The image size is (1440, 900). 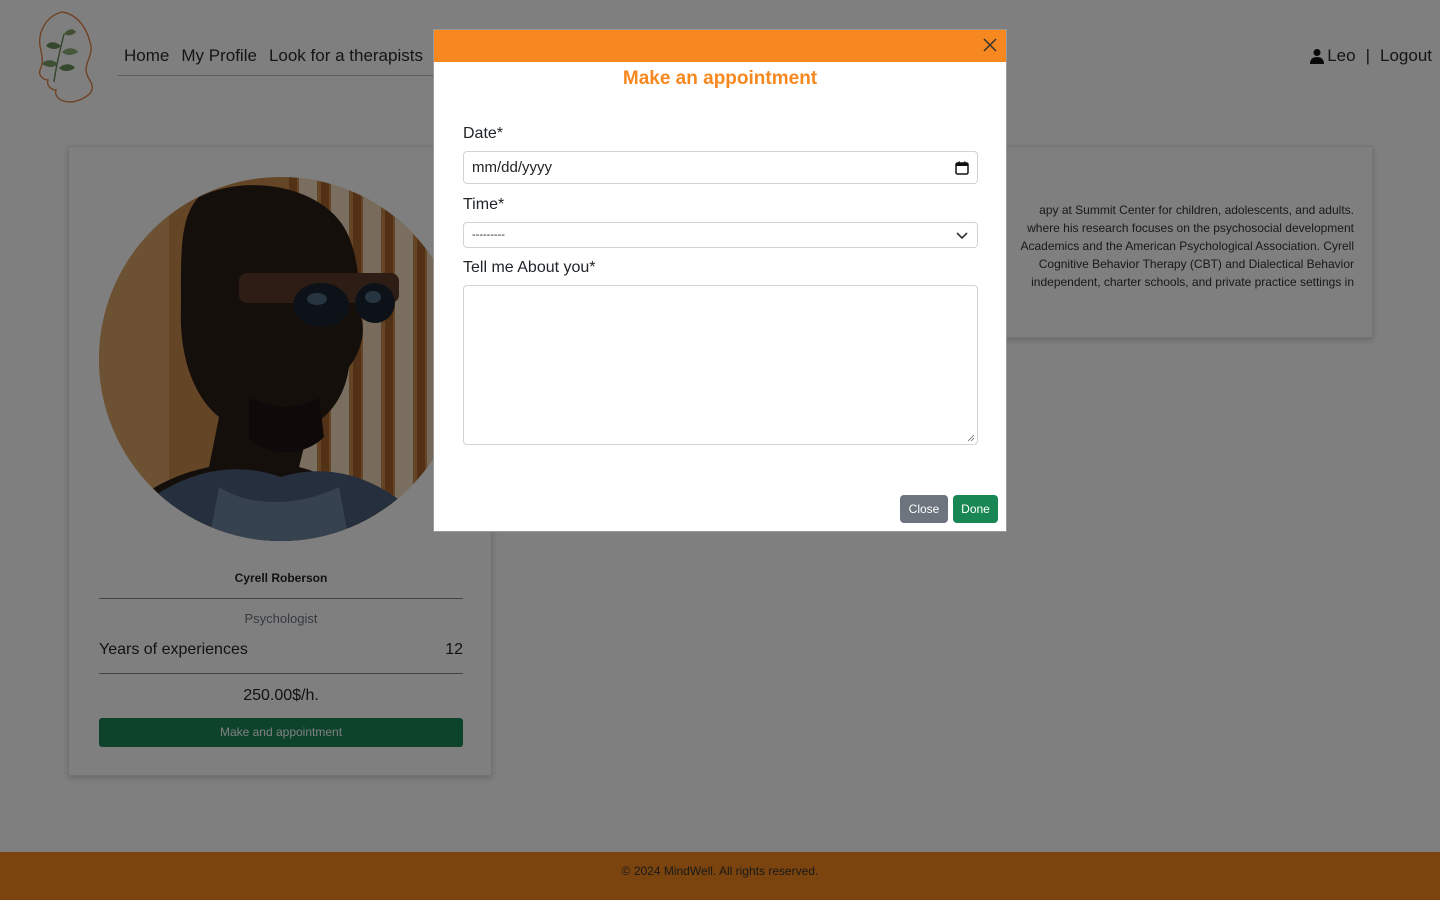 I want to click on done-button: Done, so click(x=975, y=509).